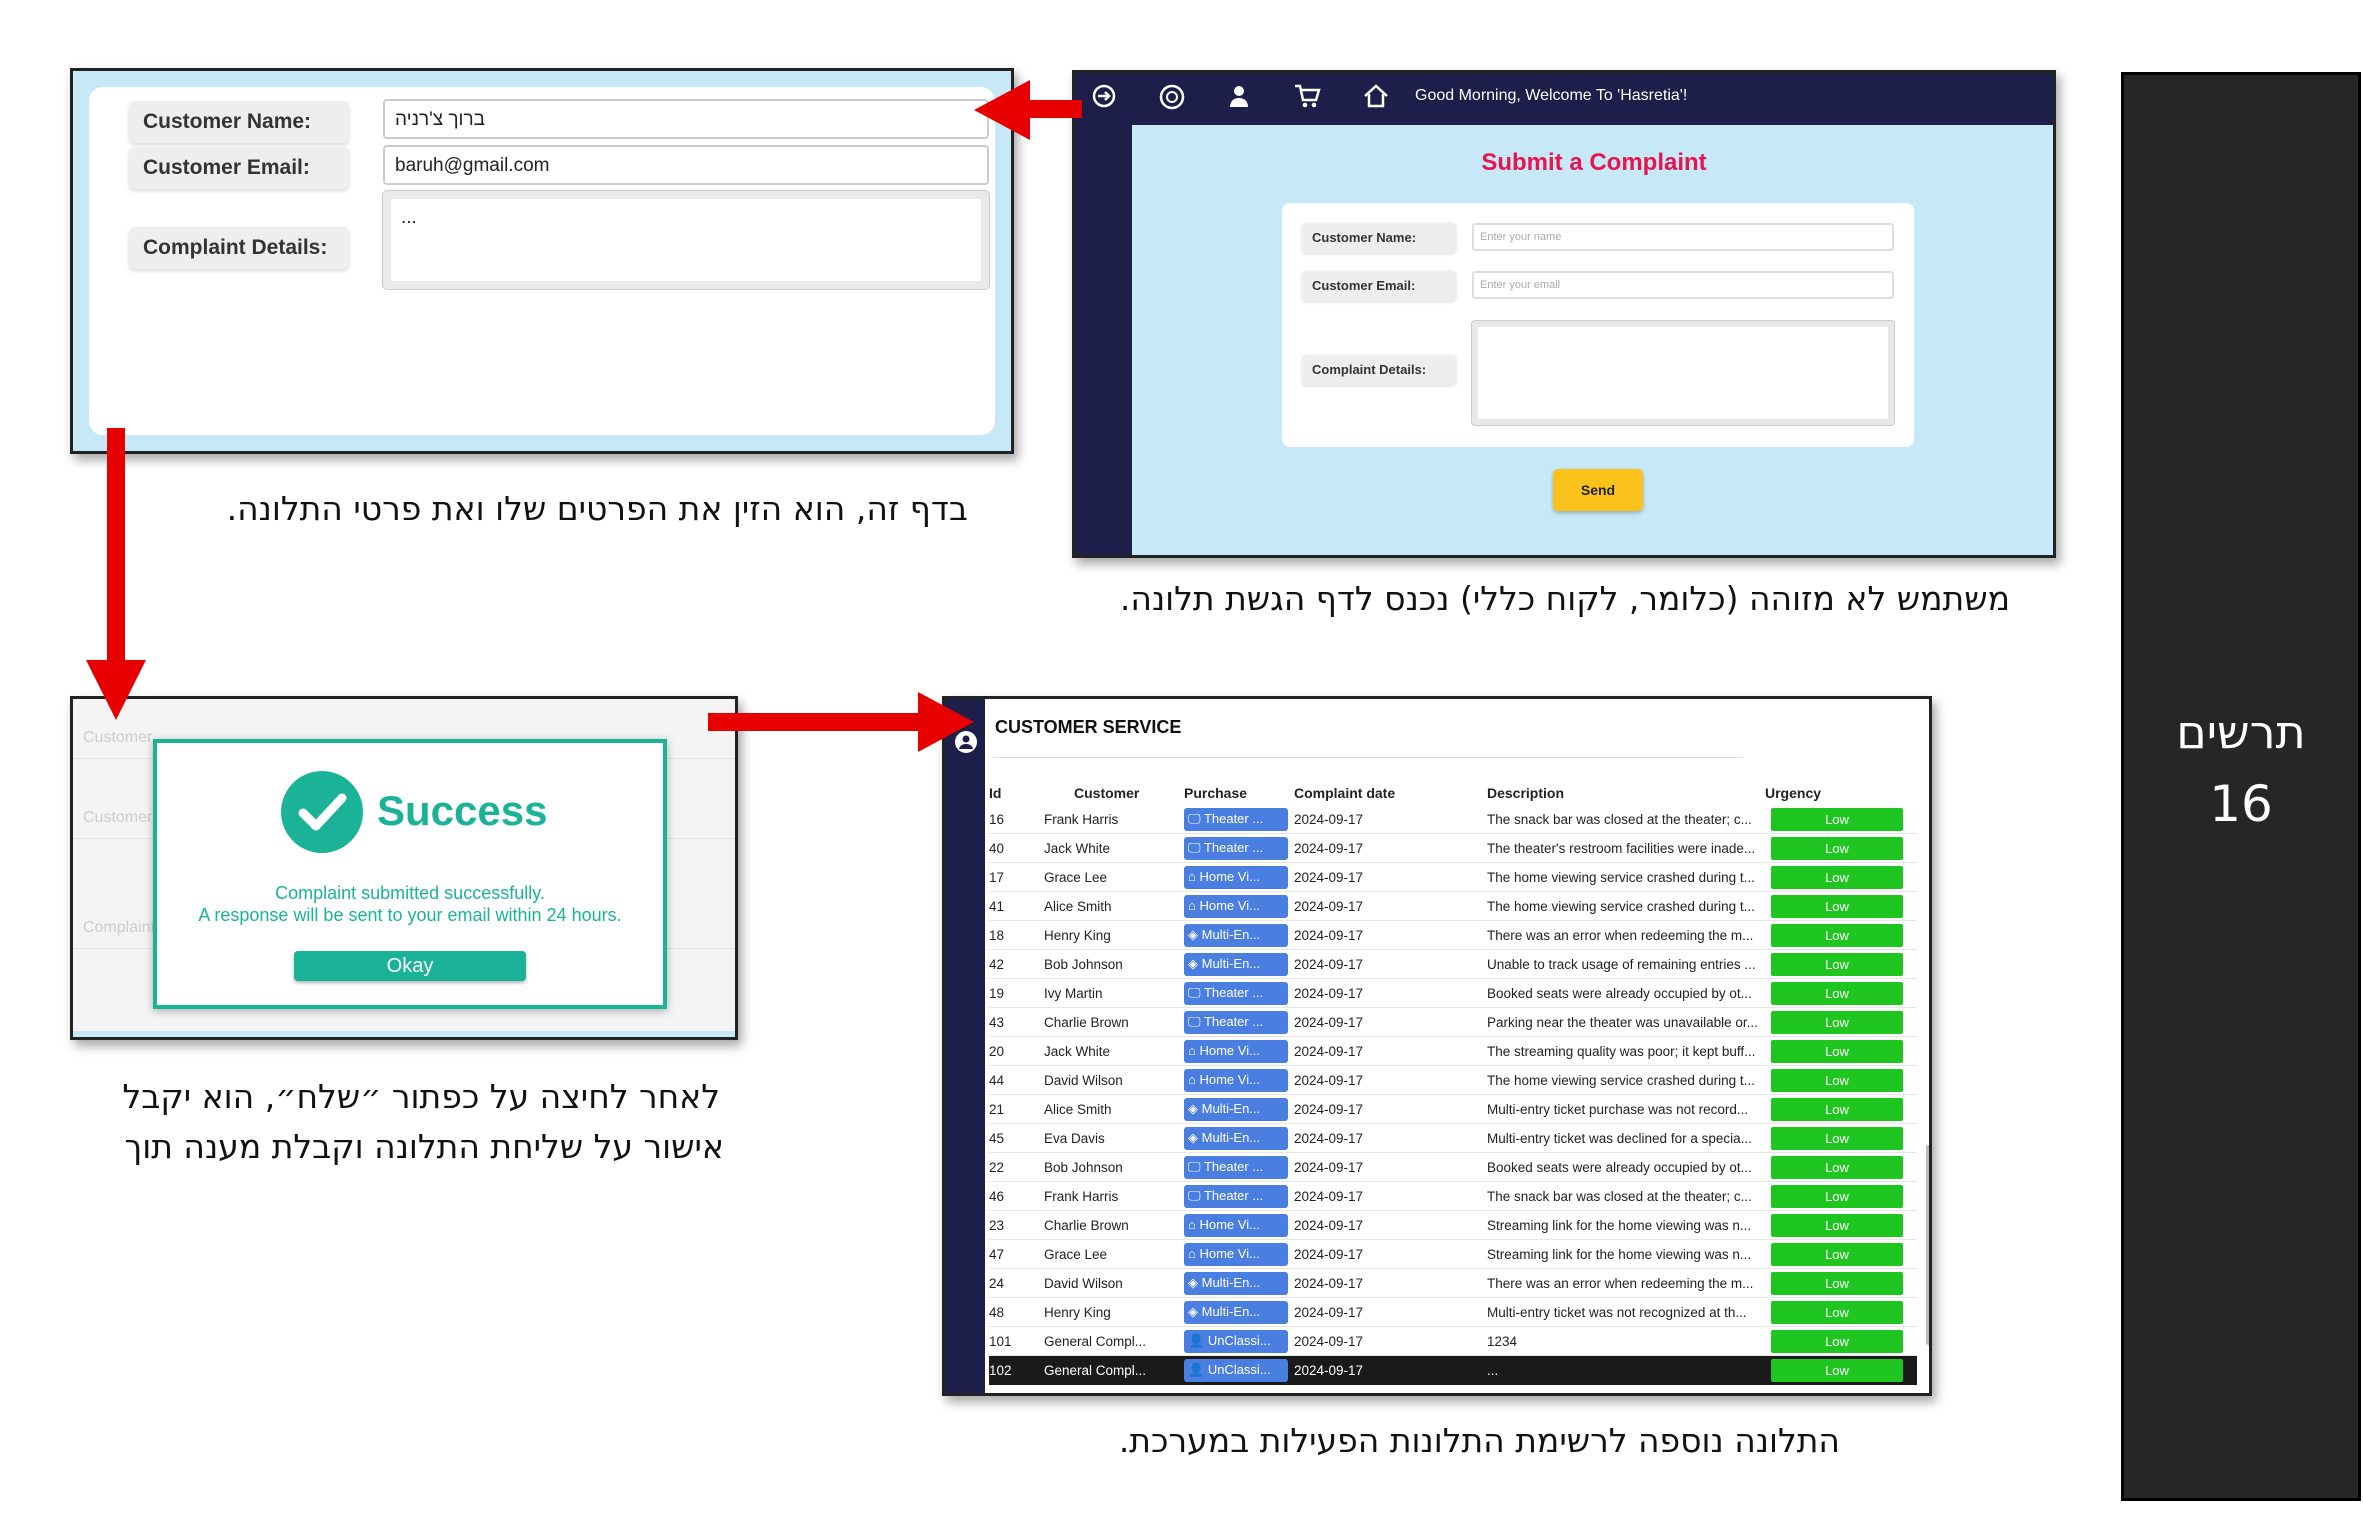 The height and width of the screenshot is (1537, 2363). Describe the element at coordinates (686, 119) in the screenshot. I see `customer-name-input: ברוך צ'רניה` at that location.